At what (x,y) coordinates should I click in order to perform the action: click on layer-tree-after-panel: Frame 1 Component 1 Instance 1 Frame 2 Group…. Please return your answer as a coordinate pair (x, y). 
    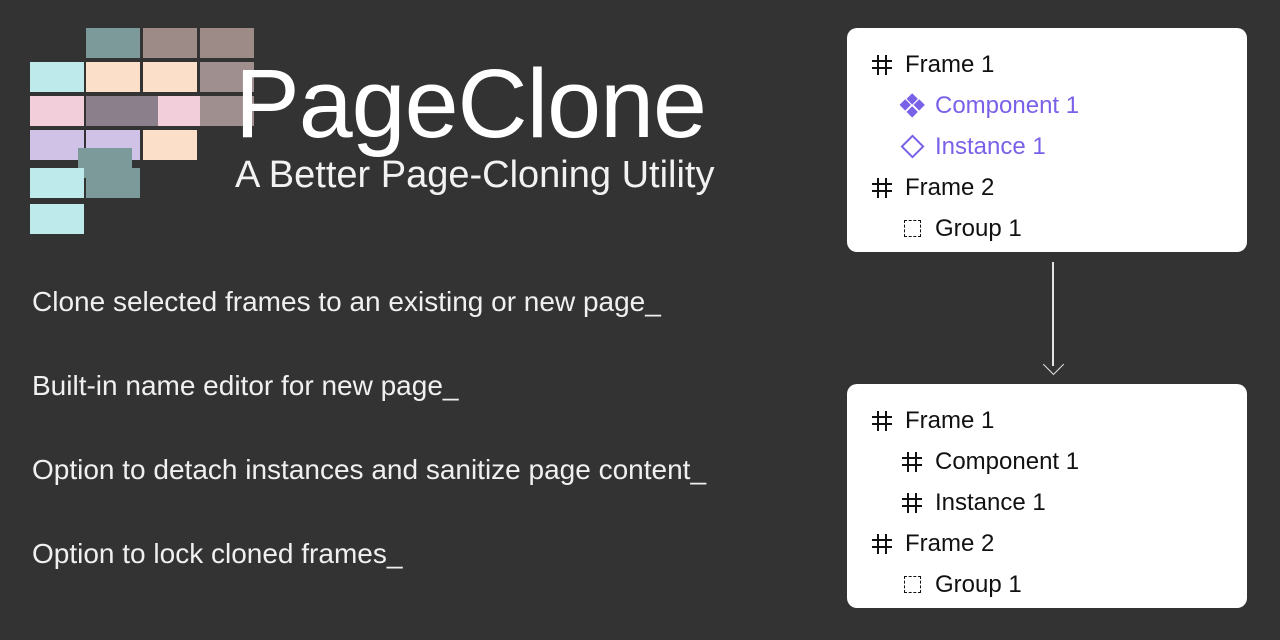
    Looking at the image, I should click on (1047, 496).